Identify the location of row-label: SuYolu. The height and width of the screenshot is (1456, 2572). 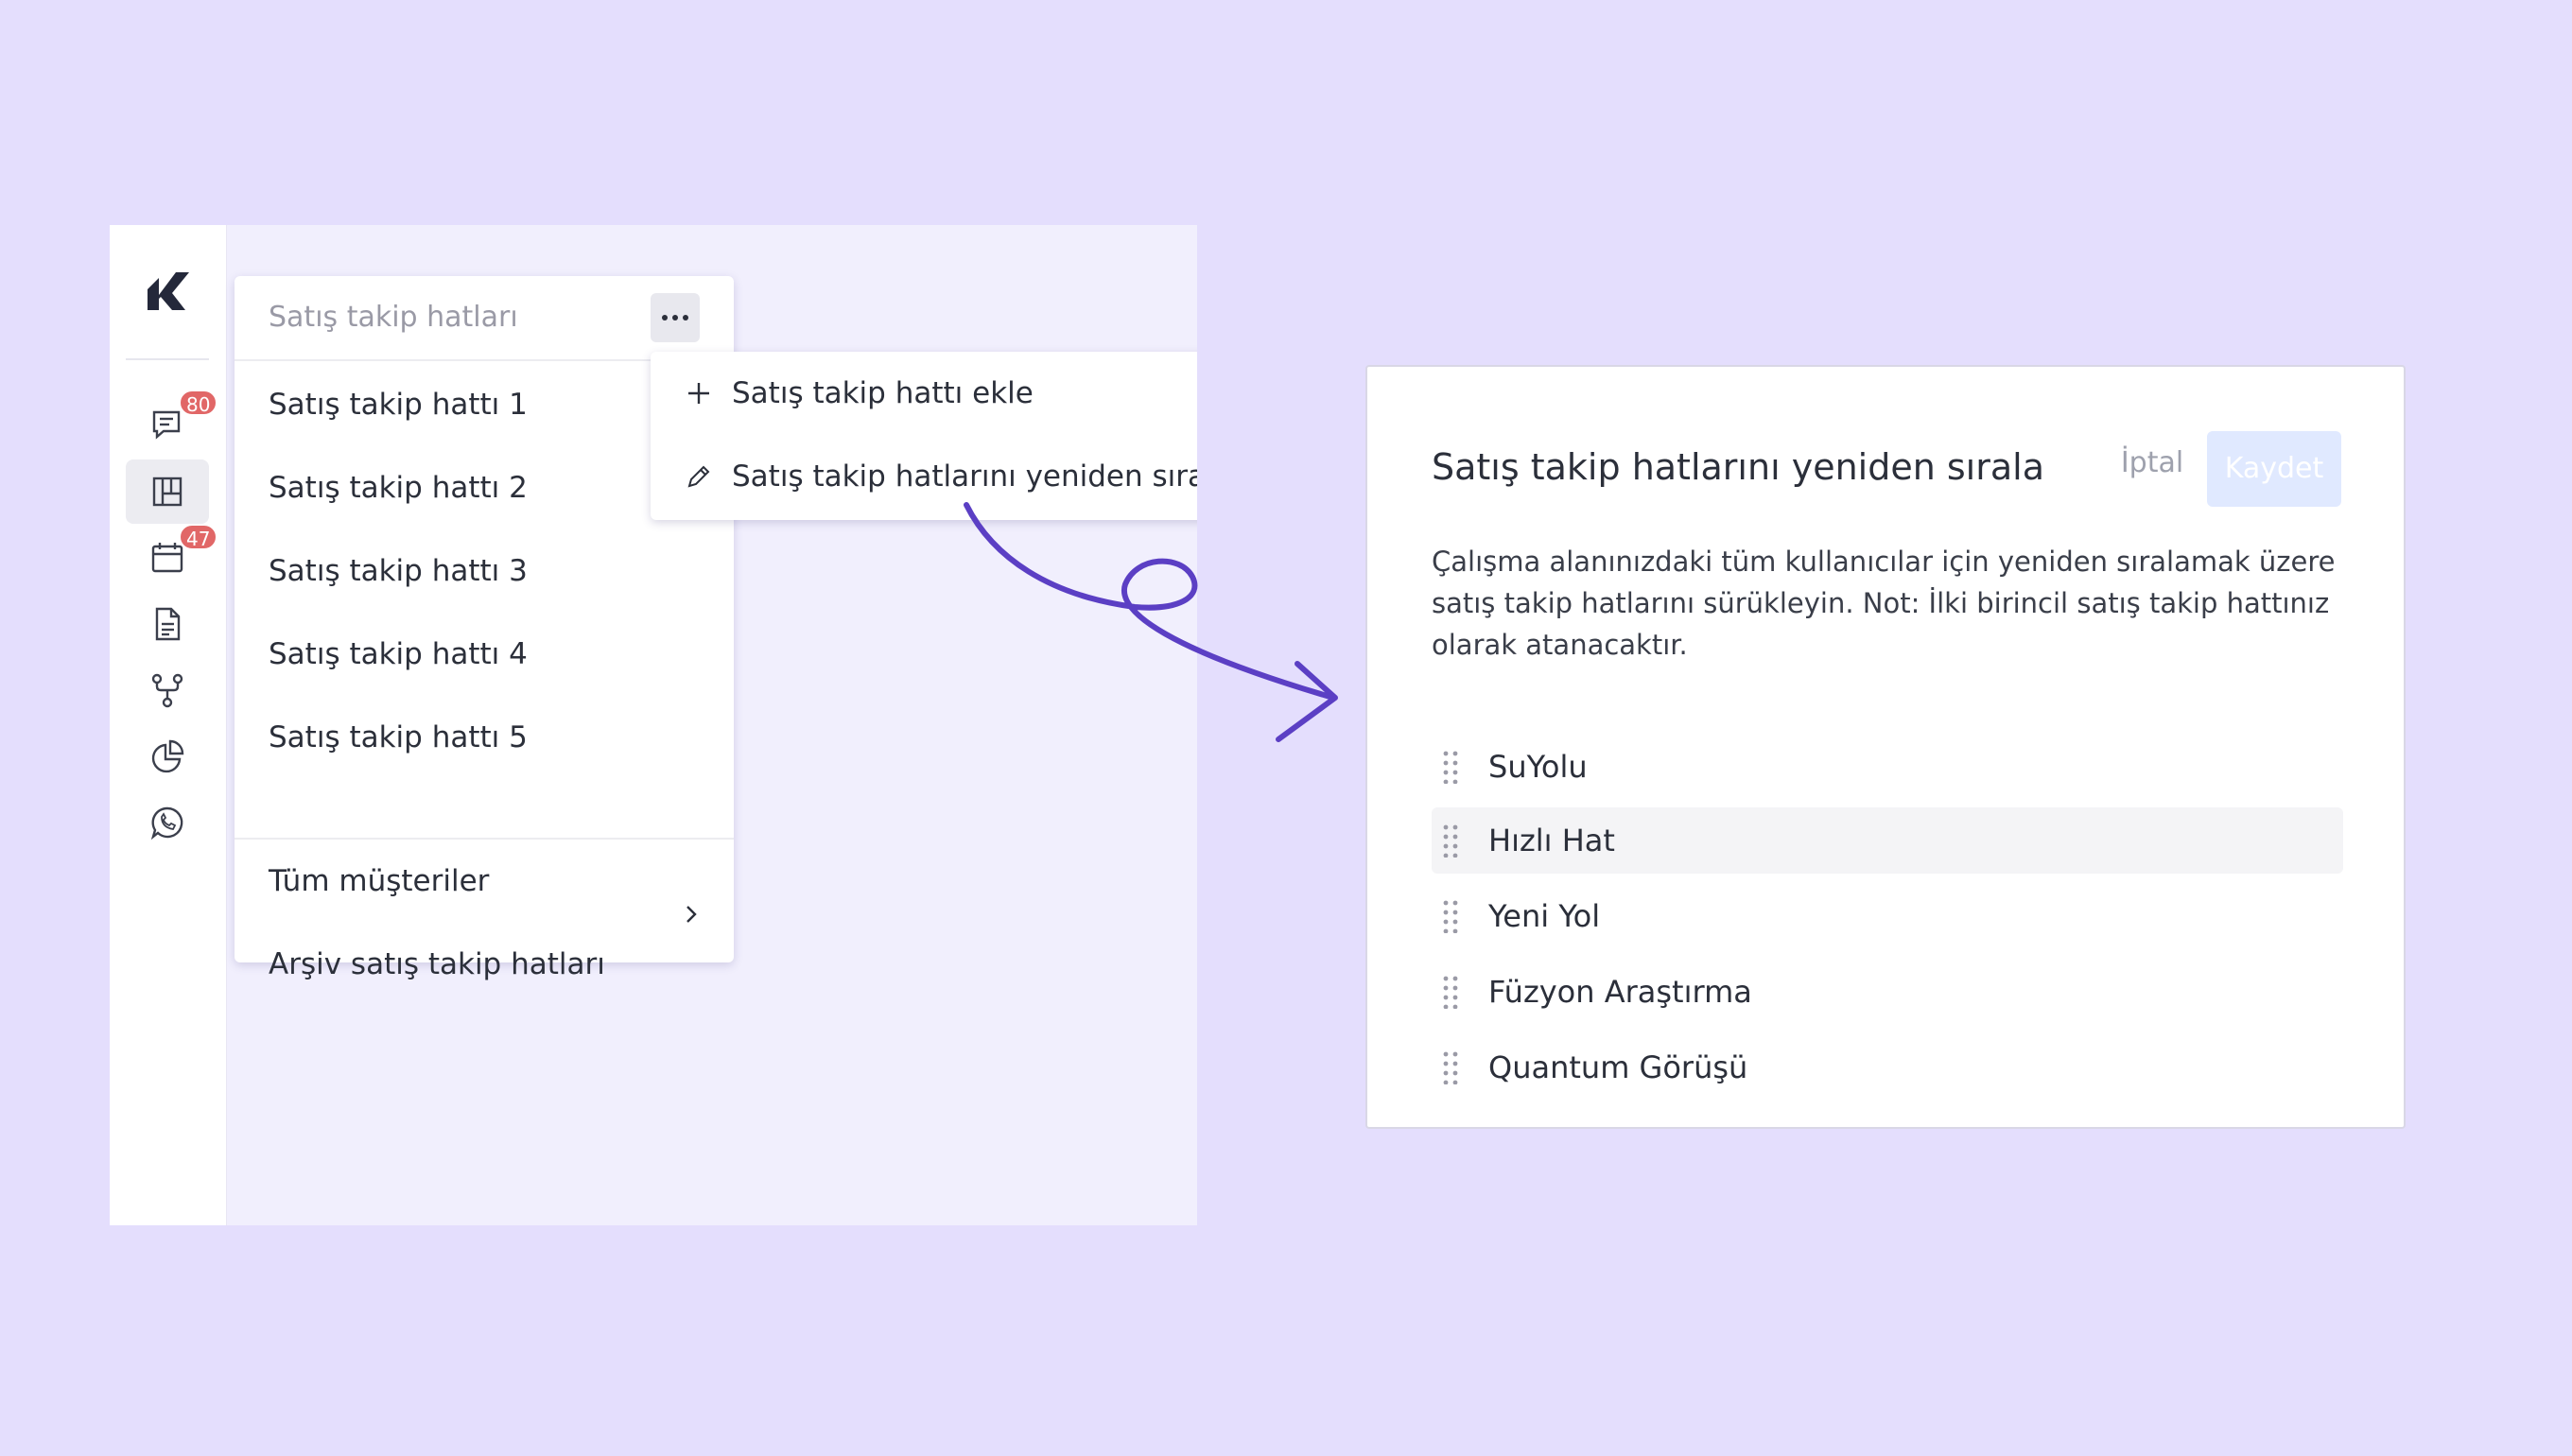
(1538, 767).